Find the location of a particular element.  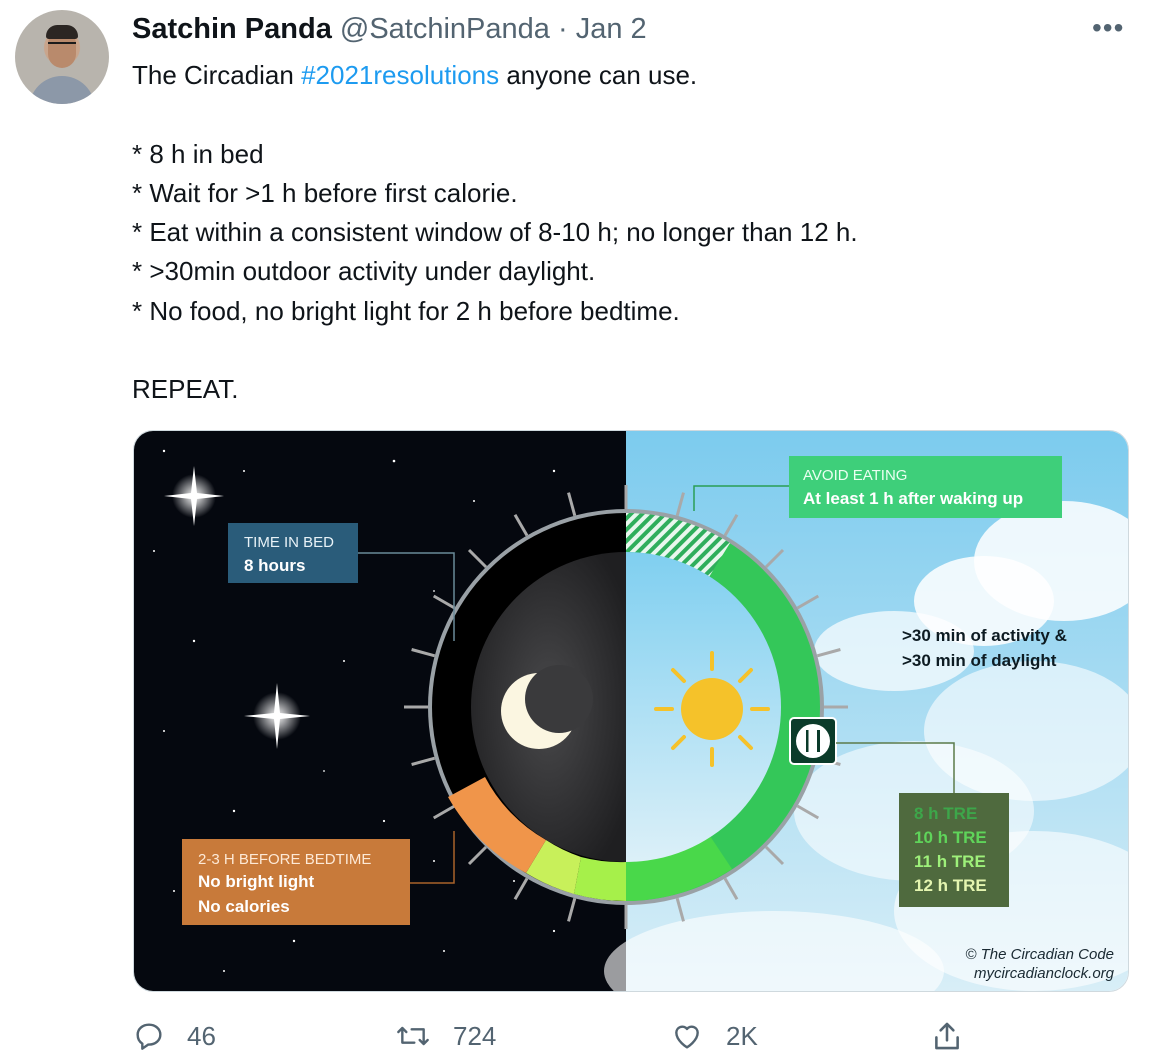

author-avatar is located at coordinates (62, 57).